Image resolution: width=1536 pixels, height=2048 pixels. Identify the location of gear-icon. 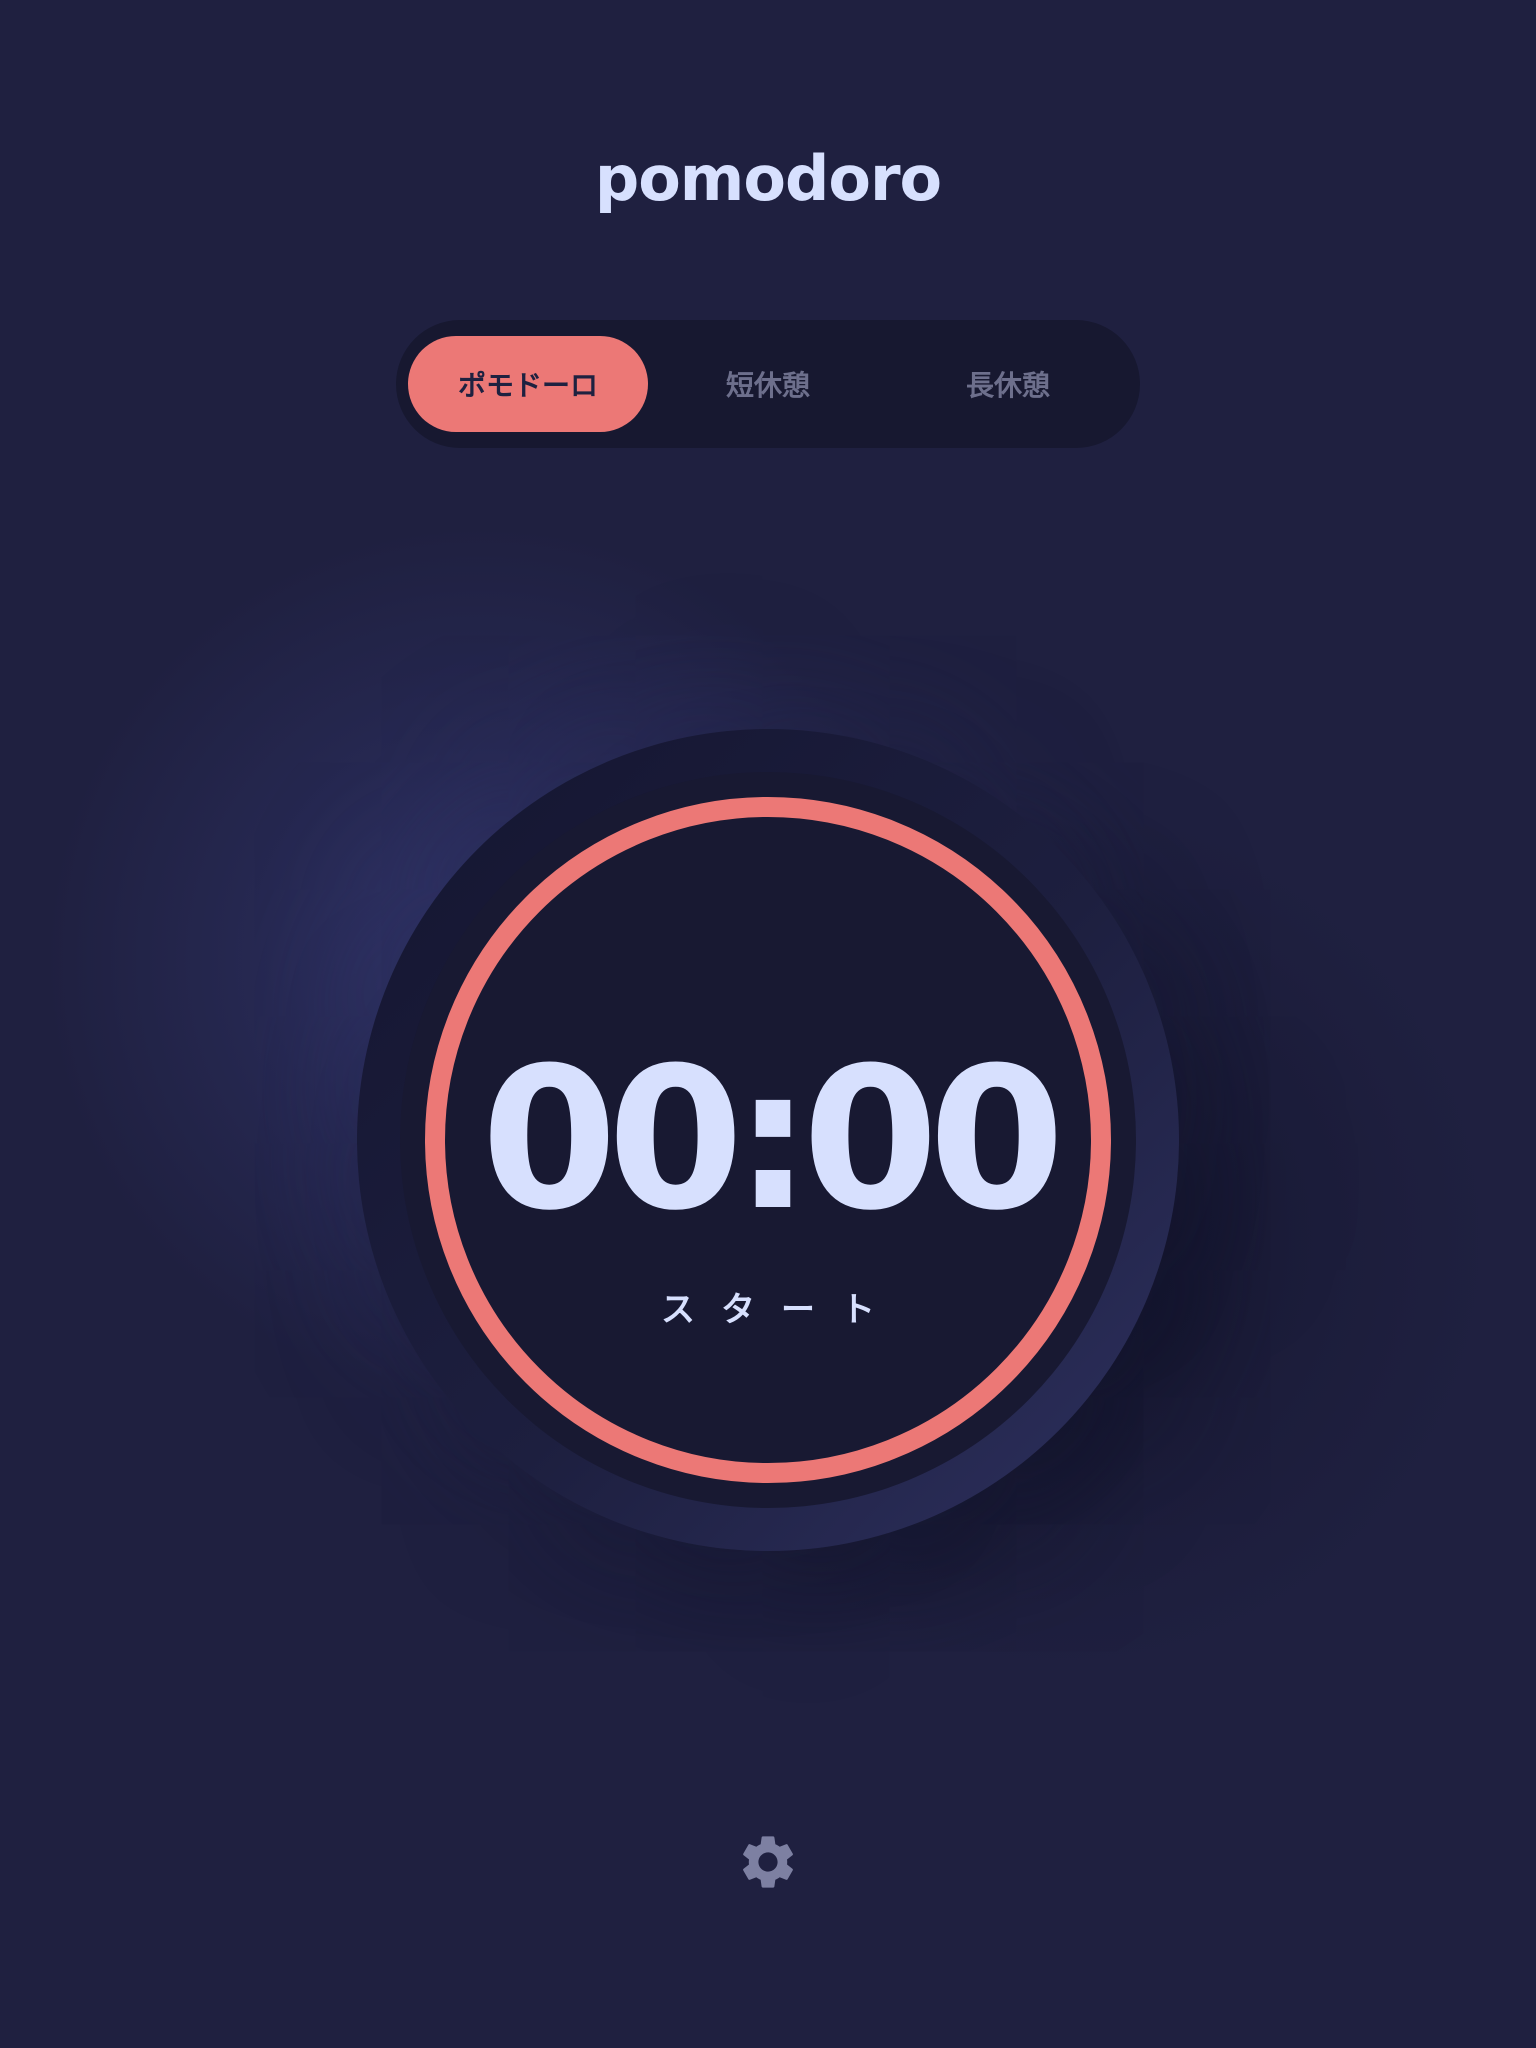
(768, 1862).